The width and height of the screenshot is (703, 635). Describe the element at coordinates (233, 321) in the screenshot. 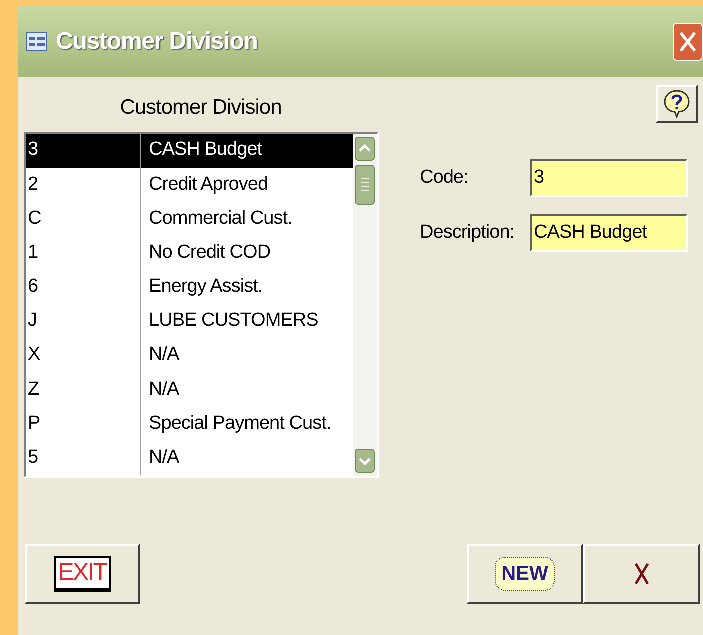

I see `description-cell-text: LUBE CUSTOMERS` at that location.